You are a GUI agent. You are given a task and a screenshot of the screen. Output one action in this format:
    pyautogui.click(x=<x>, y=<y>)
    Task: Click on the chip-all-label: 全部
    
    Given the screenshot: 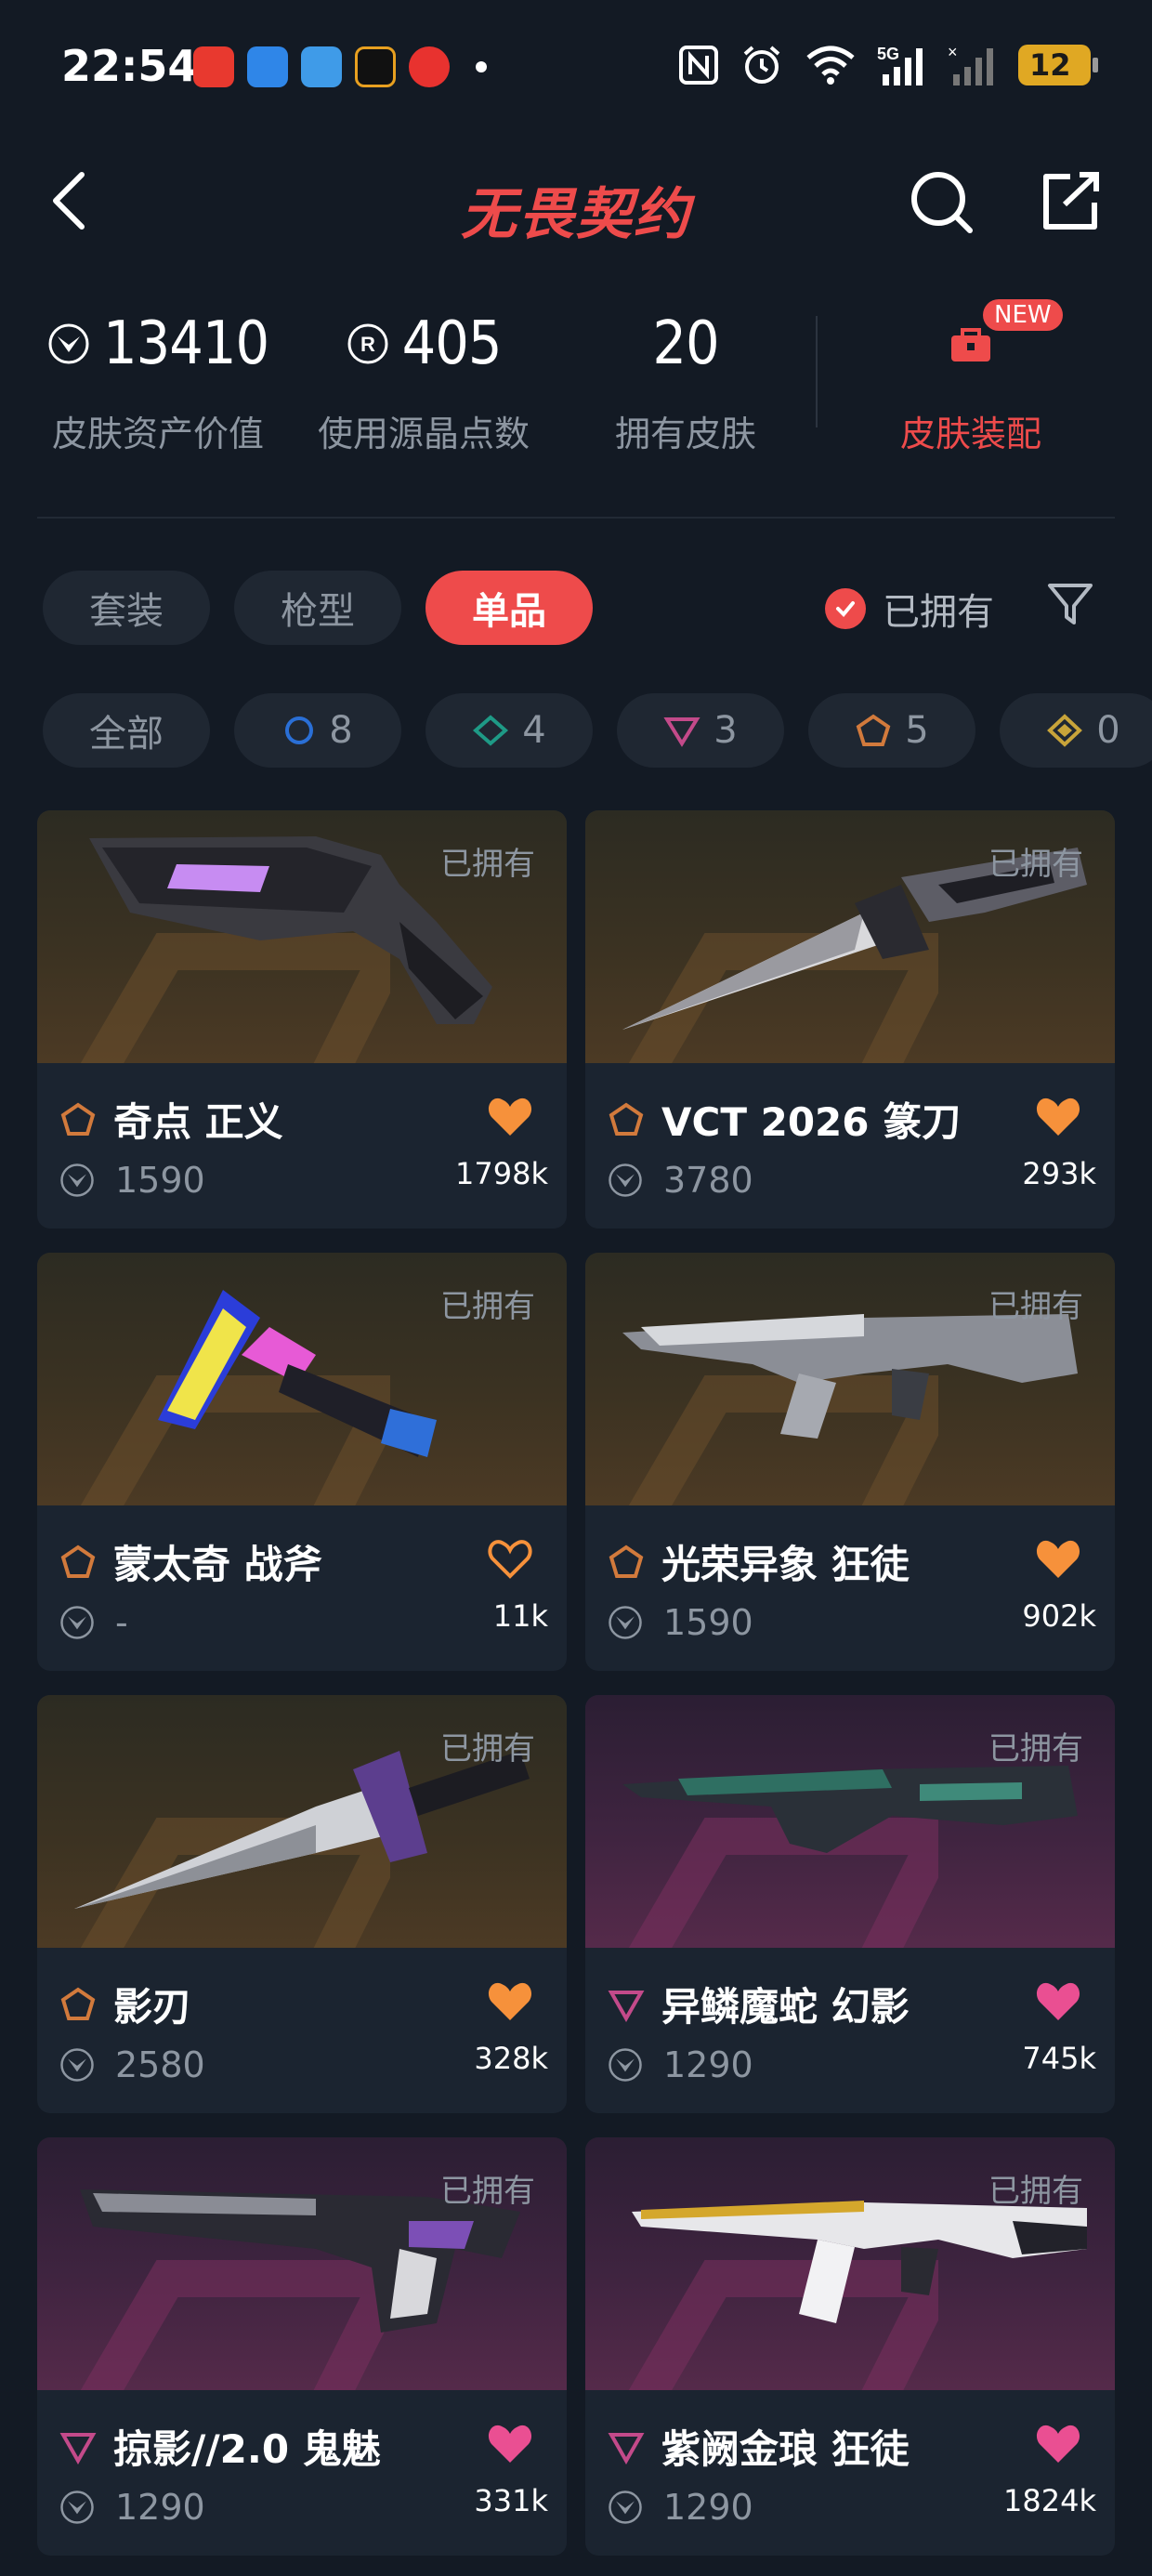 What is the action you would take?
    pyautogui.click(x=126, y=734)
    